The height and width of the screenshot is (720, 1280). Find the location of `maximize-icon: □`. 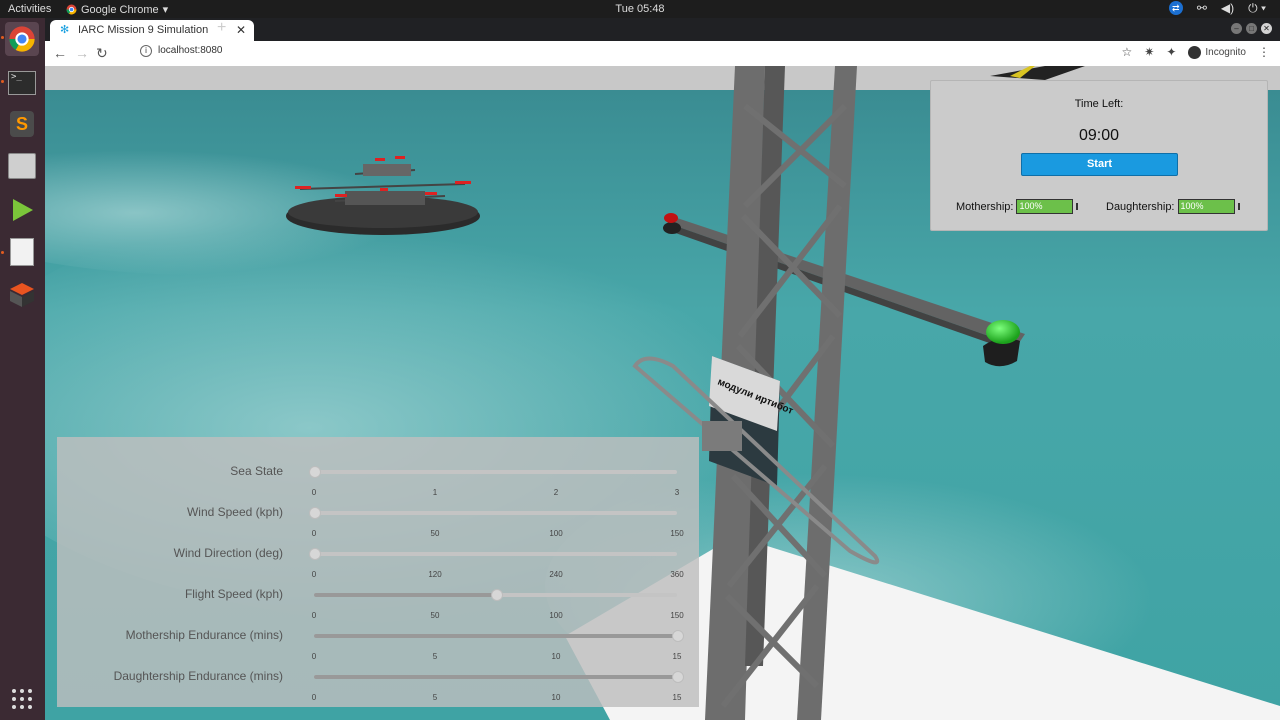

maximize-icon: □ is located at coordinates (1251, 28).